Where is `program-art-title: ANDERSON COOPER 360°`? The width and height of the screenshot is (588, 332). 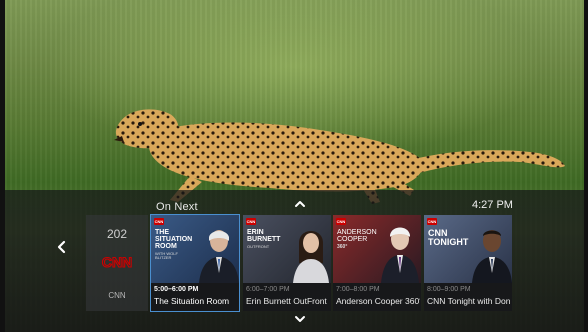
program-art-title: ANDERSON COOPER 360° is located at coordinates (357, 239).